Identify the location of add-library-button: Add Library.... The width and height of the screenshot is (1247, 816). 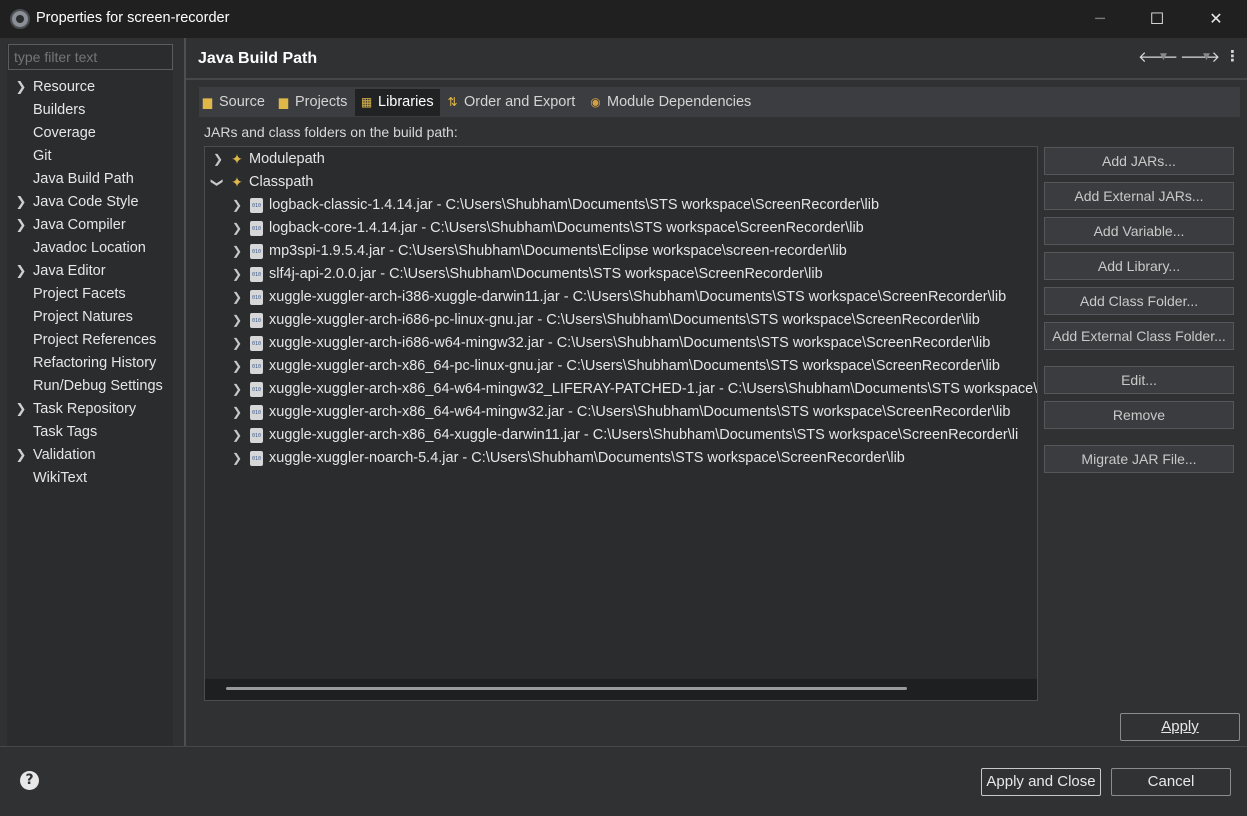
(1139, 266).